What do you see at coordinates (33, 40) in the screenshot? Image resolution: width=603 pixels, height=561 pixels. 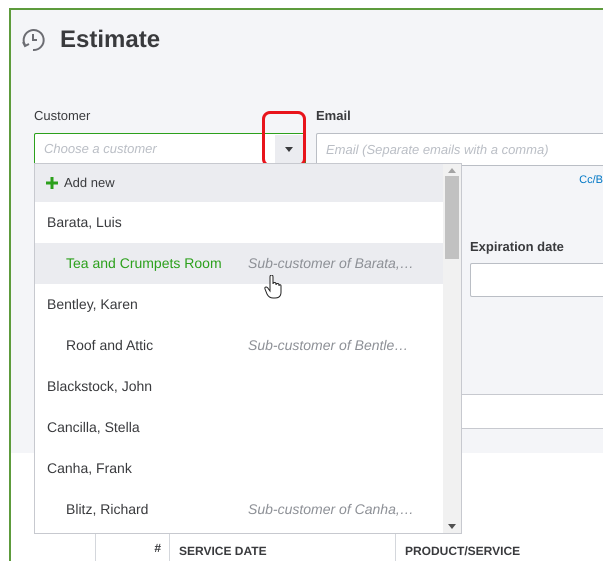 I see `clock-icon` at bounding box center [33, 40].